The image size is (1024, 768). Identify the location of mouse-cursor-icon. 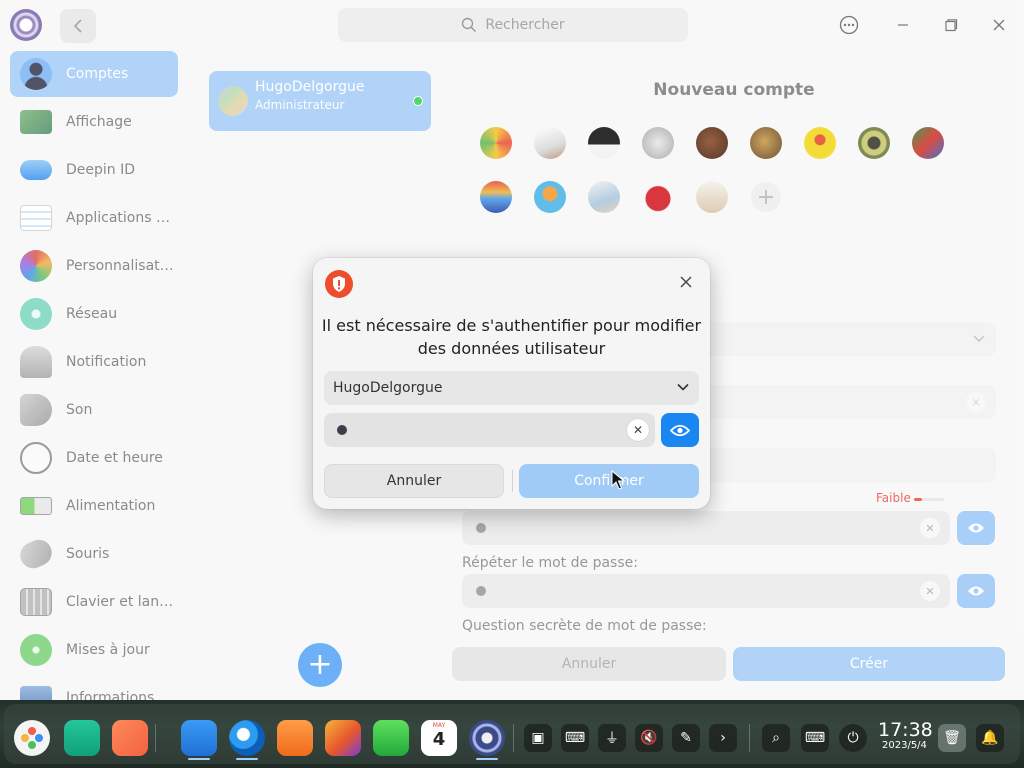
(618, 480).